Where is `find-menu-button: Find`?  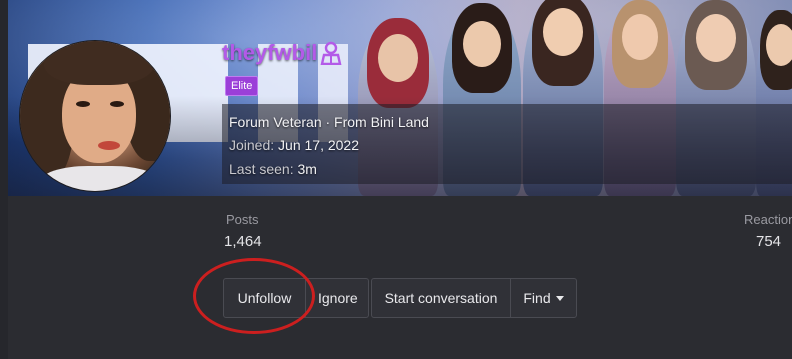 find-menu-button: Find is located at coordinates (543, 298).